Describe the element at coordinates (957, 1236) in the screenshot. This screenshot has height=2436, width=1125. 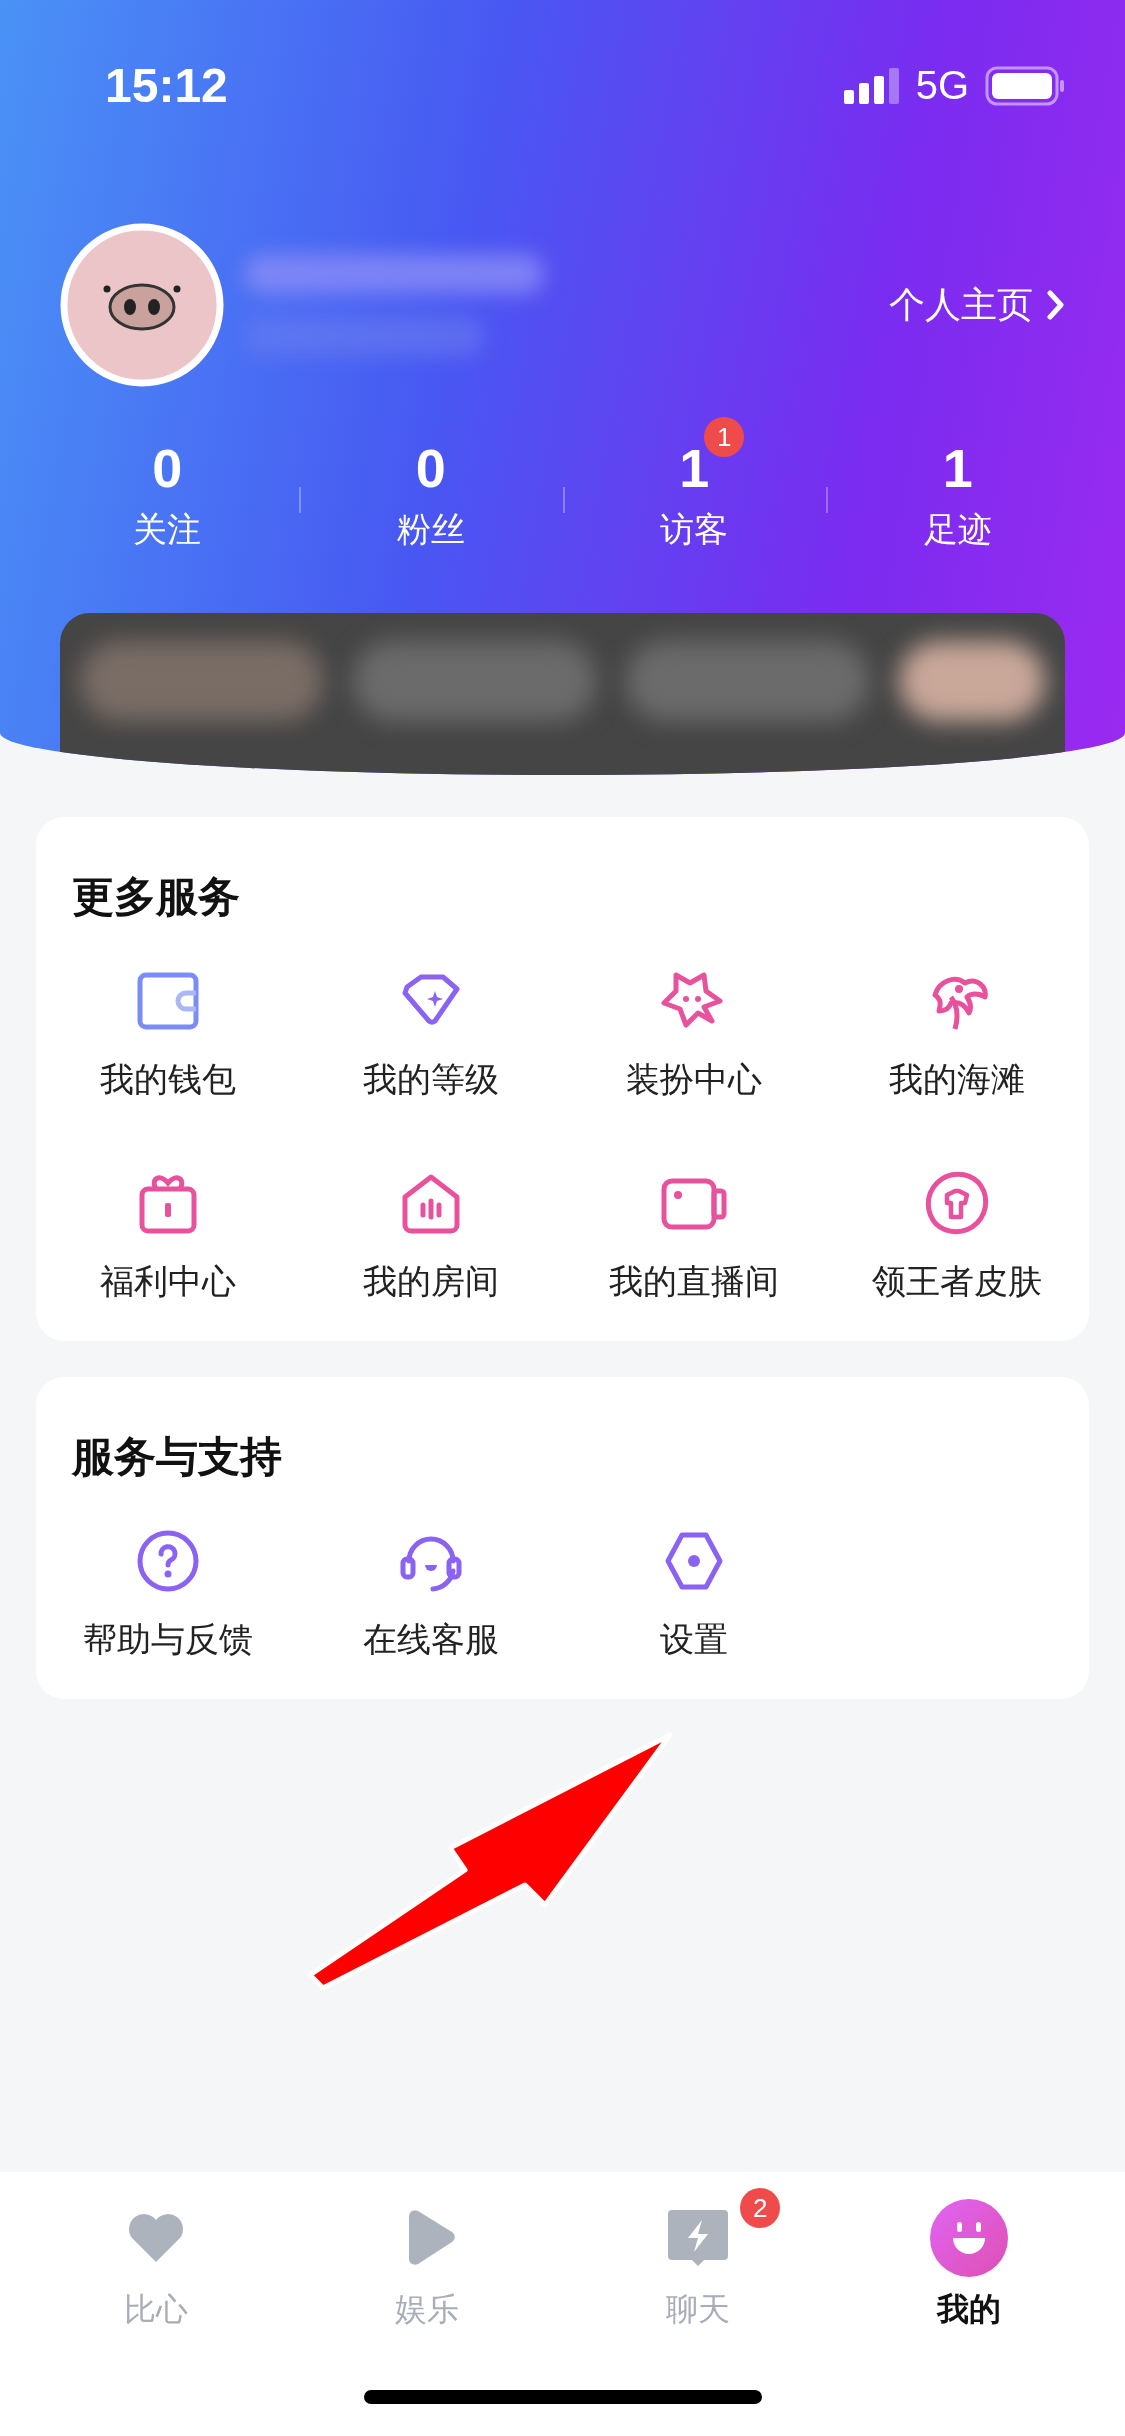
I see `service-item: 领王者皮肤` at that location.